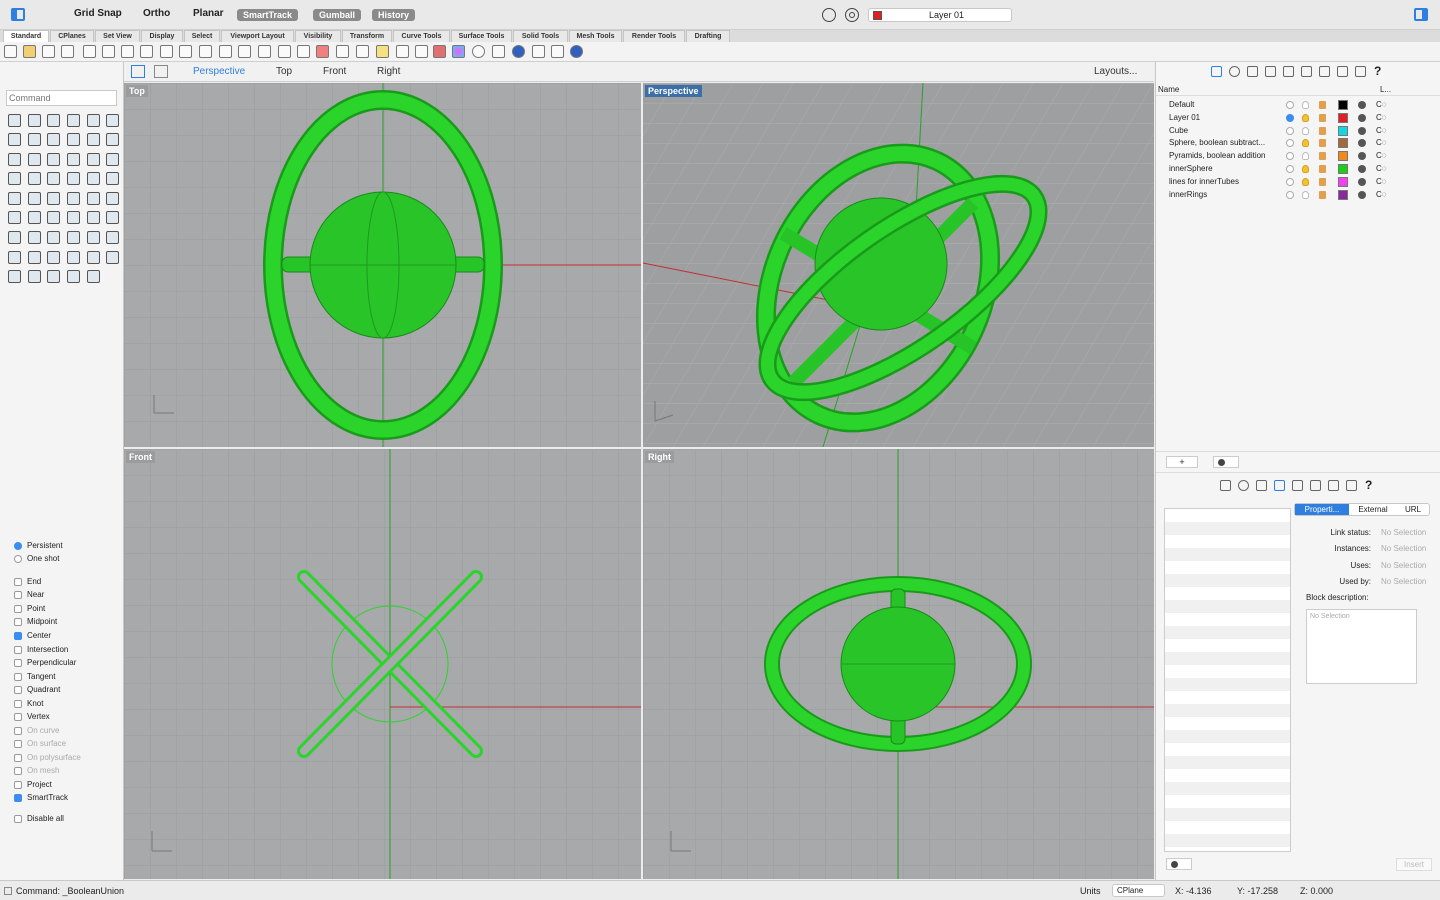 The height and width of the screenshot is (900, 1440). Describe the element at coordinates (112, 257) in the screenshot. I see `edges-icon` at that location.